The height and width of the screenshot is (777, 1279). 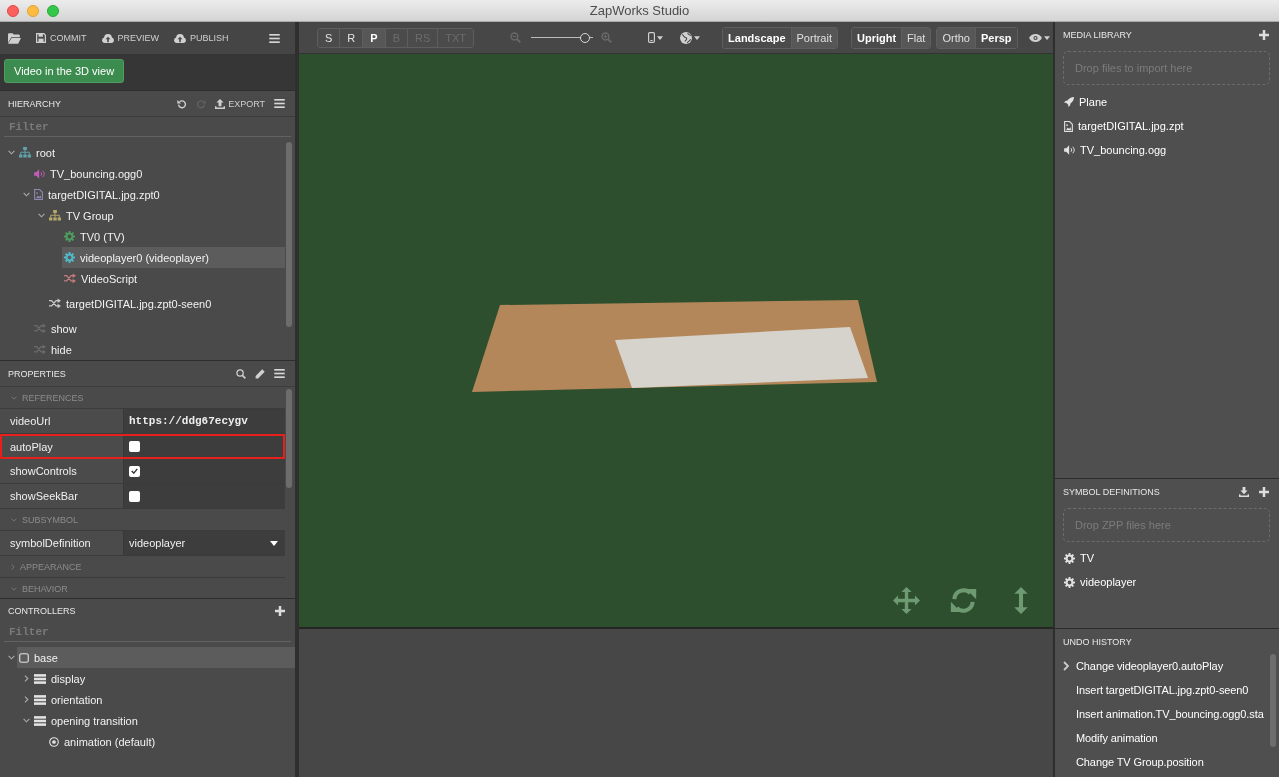 What do you see at coordinates (1167, 102) in the screenshot?
I see `media-item: Plane` at bounding box center [1167, 102].